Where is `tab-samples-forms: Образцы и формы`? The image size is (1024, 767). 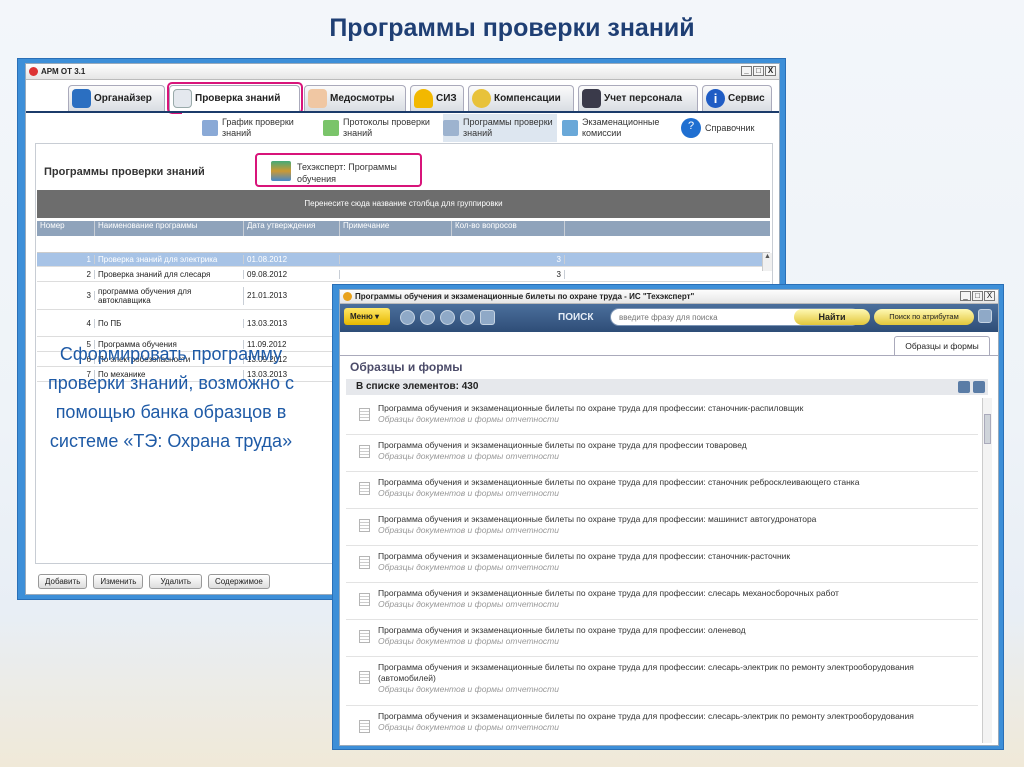
tab-samples-forms: Образцы и формы is located at coordinates (942, 345).